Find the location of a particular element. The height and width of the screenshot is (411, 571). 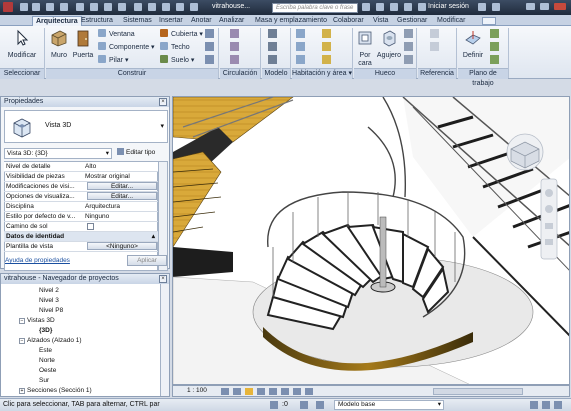

view-template-button: <Ninguno> is located at coordinates (122, 246).